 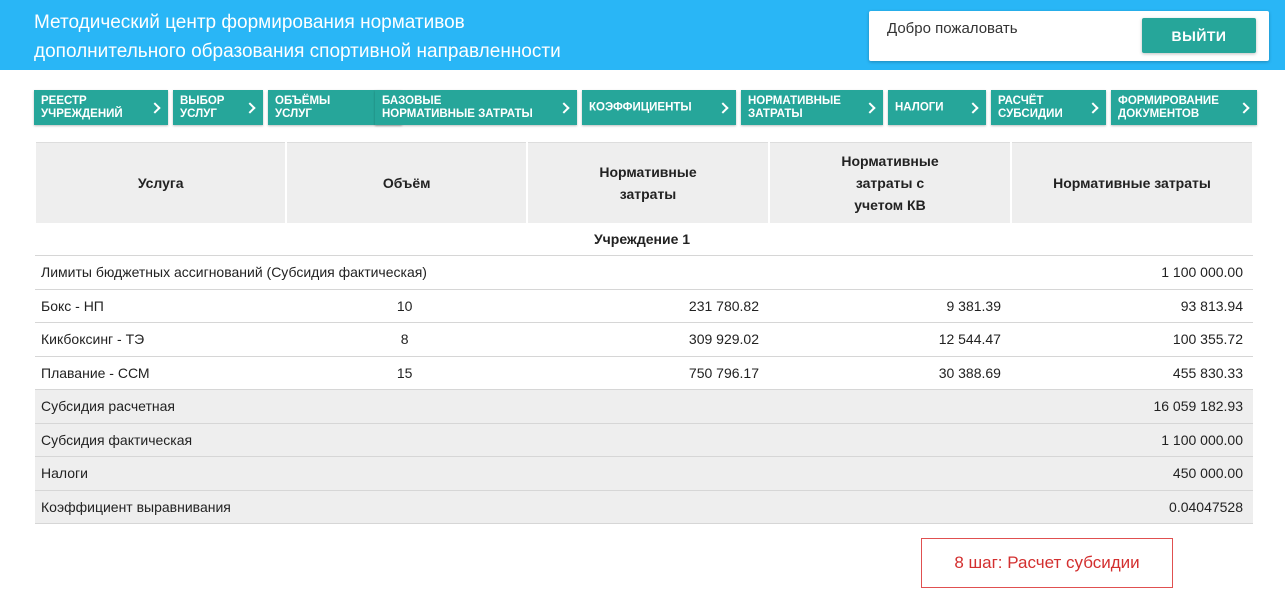 I want to click on summary-value: 1 100 000.00, so click(x=1131, y=440).